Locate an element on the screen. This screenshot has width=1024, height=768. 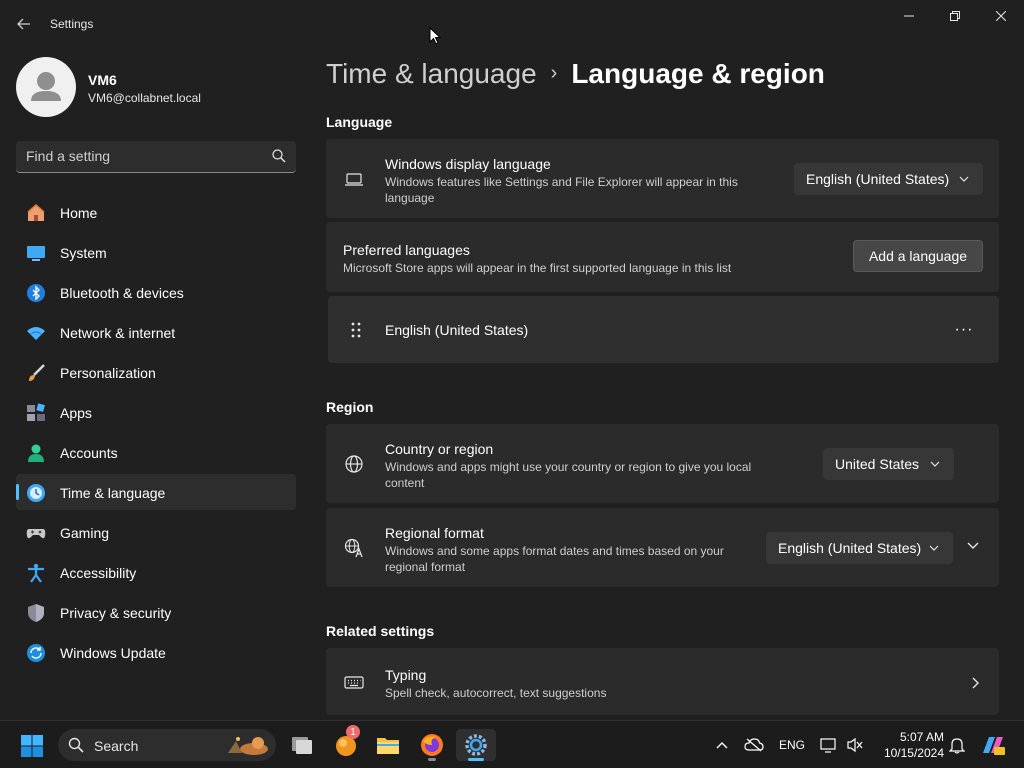
breadcrumb: Time & language › Language & region is located at coordinates (575, 74).